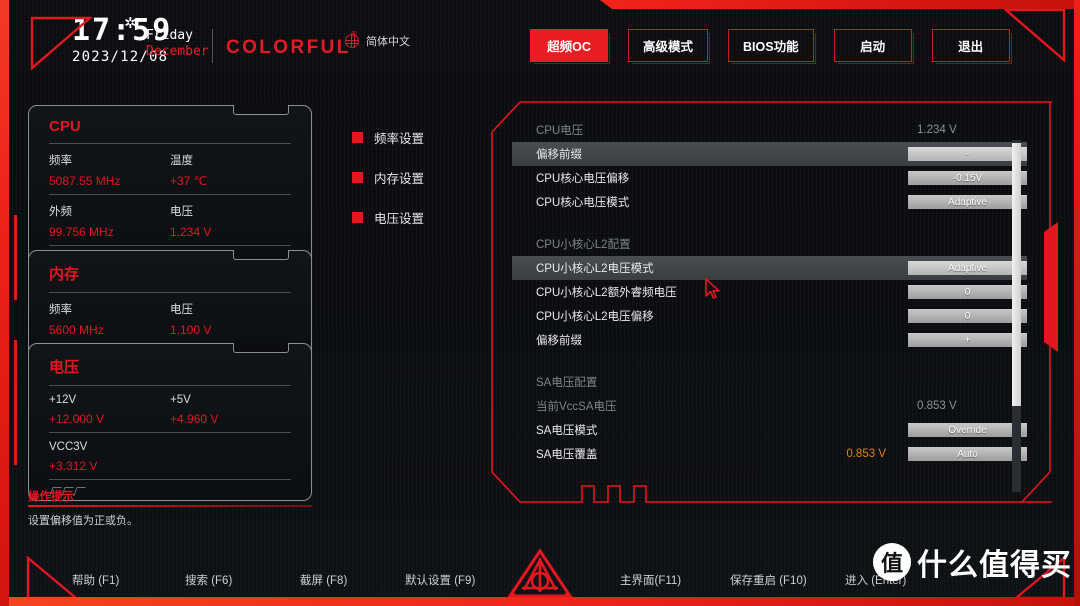 This screenshot has height=606, width=1080. I want to click on setting-row-l2-offset-prefix: 偏移前缀 +, so click(769, 340).